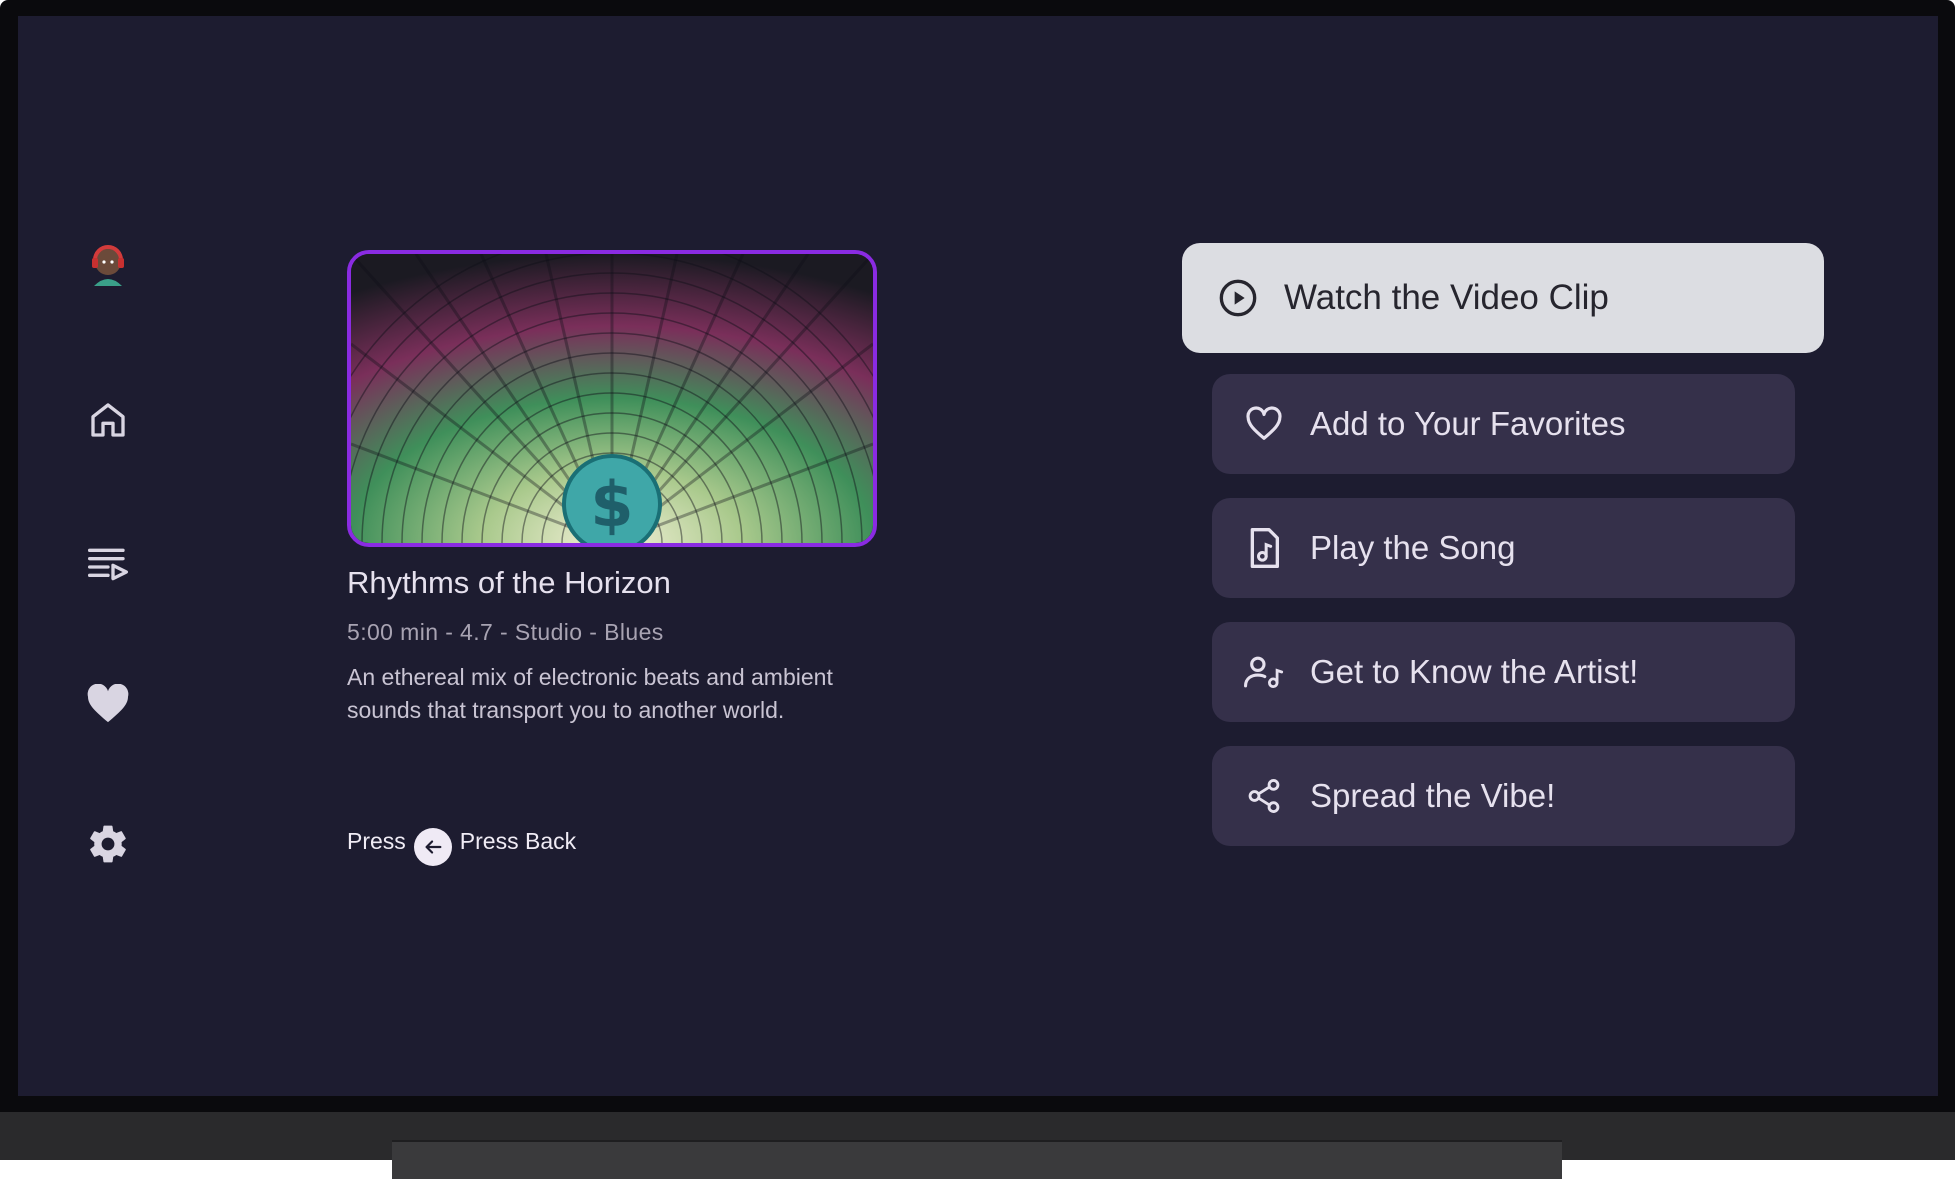  I want to click on play-song-label: Play the Song, so click(1413, 547).